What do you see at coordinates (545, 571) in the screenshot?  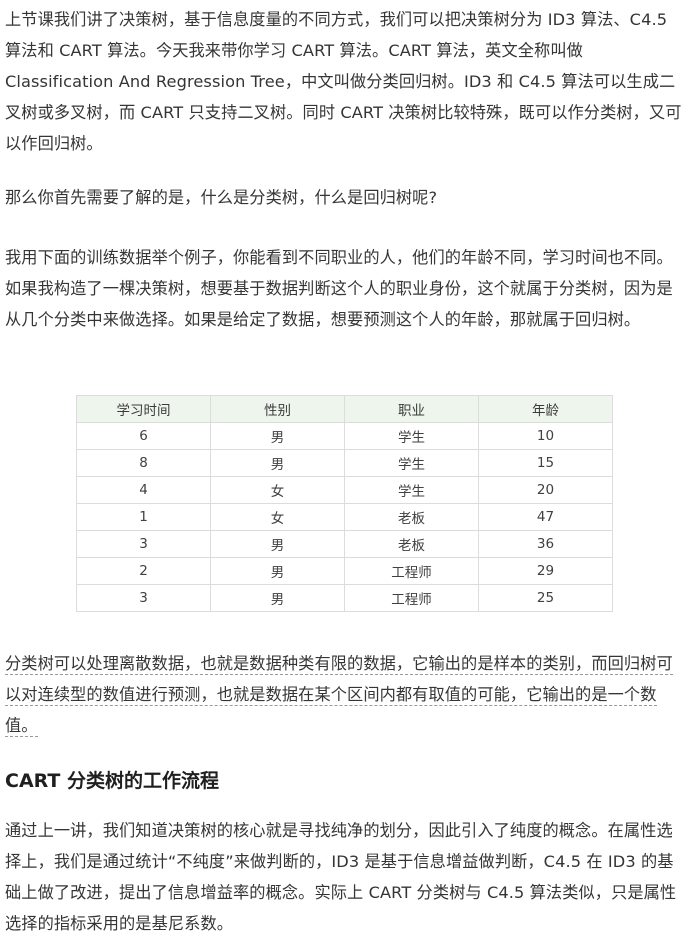 I see `cell-age: 29` at bounding box center [545, 571].